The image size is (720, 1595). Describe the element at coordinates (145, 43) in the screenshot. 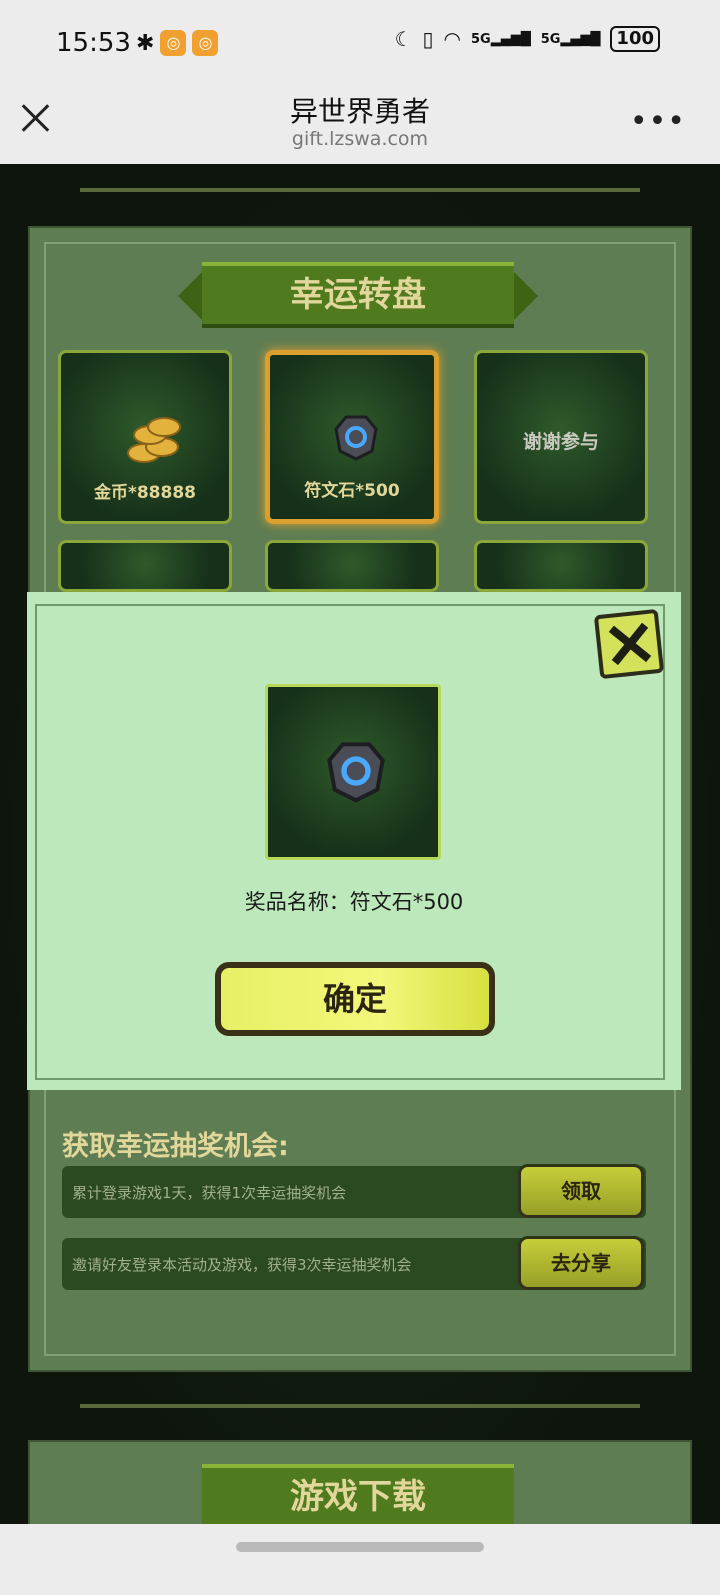

I see `bluetooth-icon: ✱` at that location.